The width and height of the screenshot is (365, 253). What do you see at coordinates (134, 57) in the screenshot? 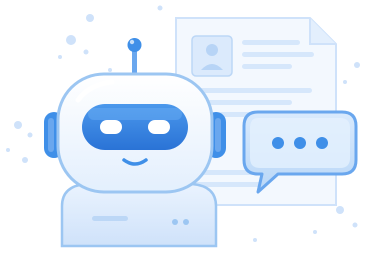
I see `robot-antenna` at bounding box center [134, 57].